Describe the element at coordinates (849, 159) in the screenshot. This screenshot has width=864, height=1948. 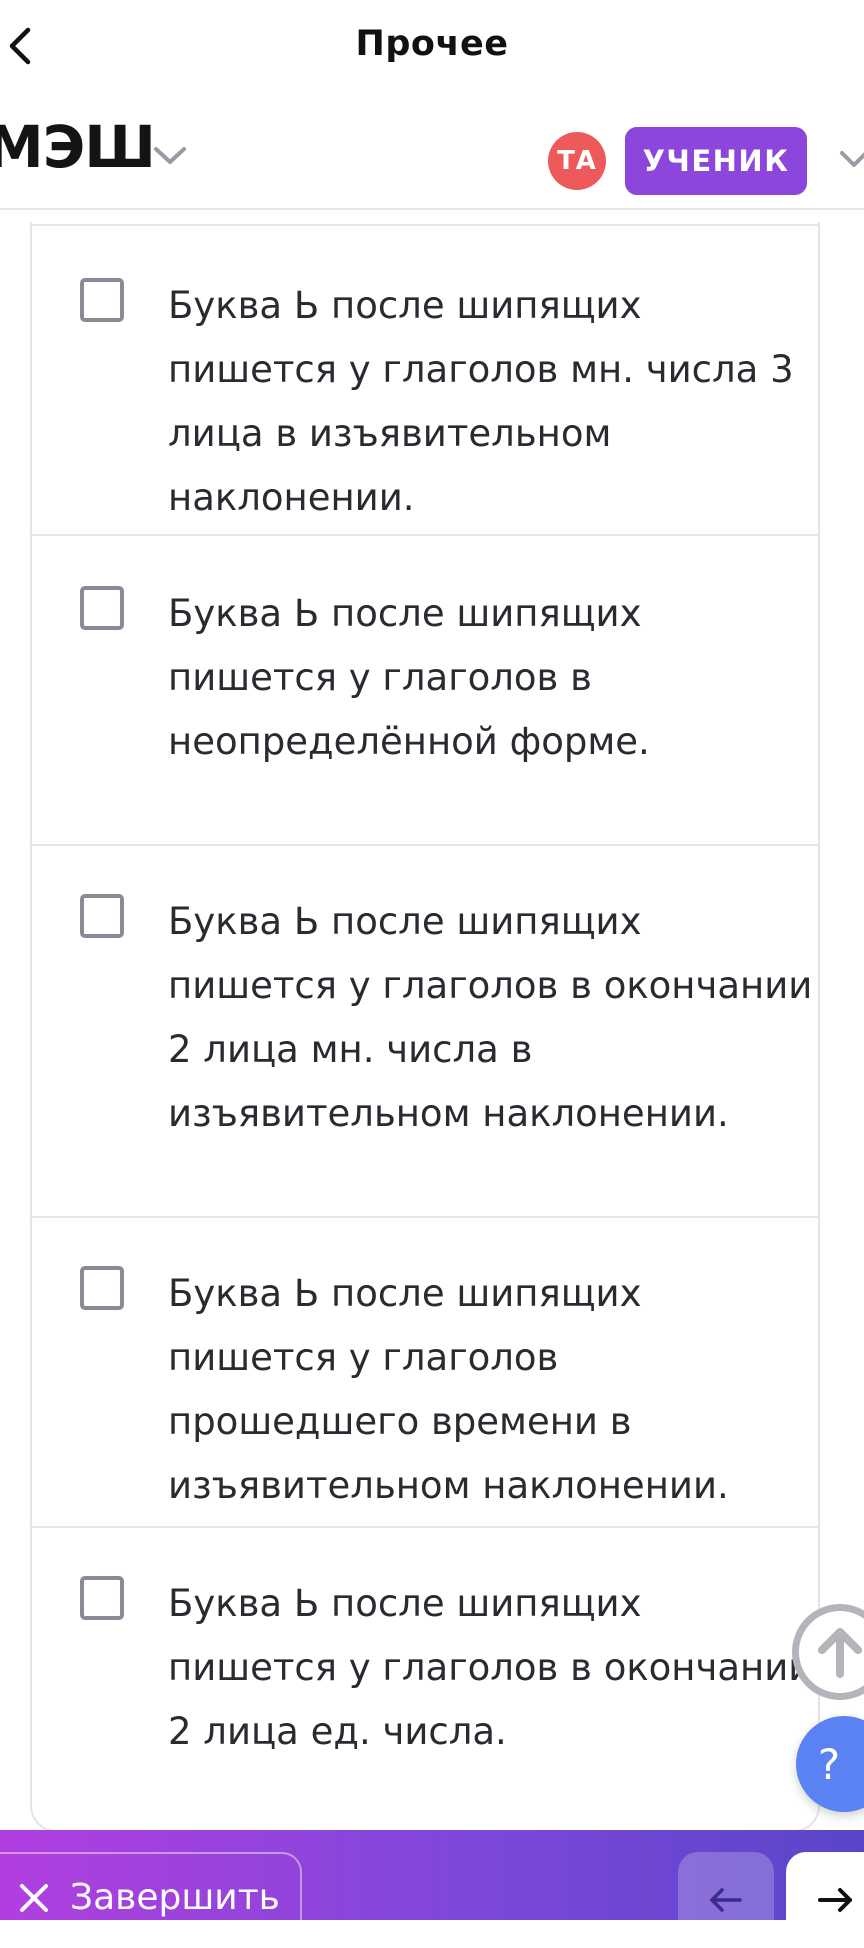
I see `profile-chevron-down-icon` at that location.